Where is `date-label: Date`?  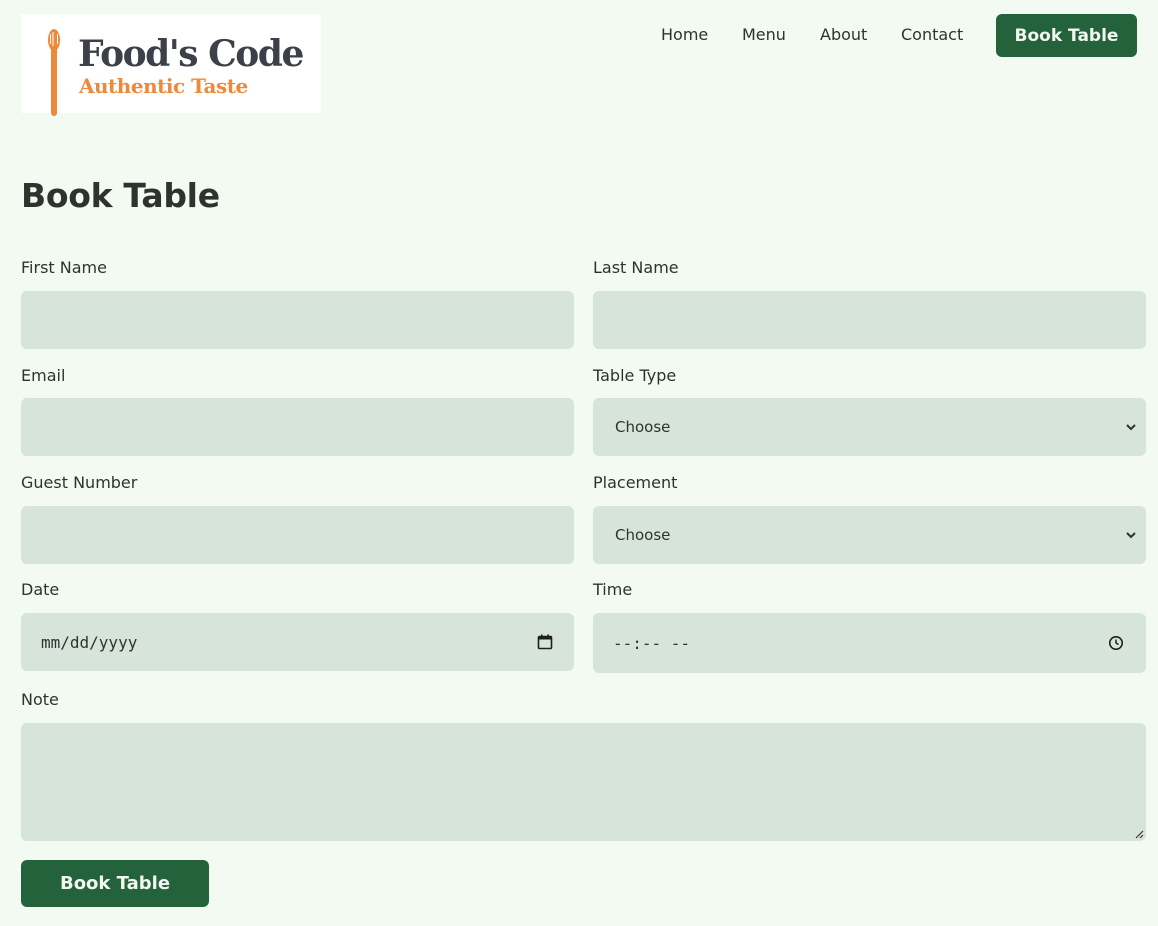 date-label: Date is located at coordinates (40, 589).